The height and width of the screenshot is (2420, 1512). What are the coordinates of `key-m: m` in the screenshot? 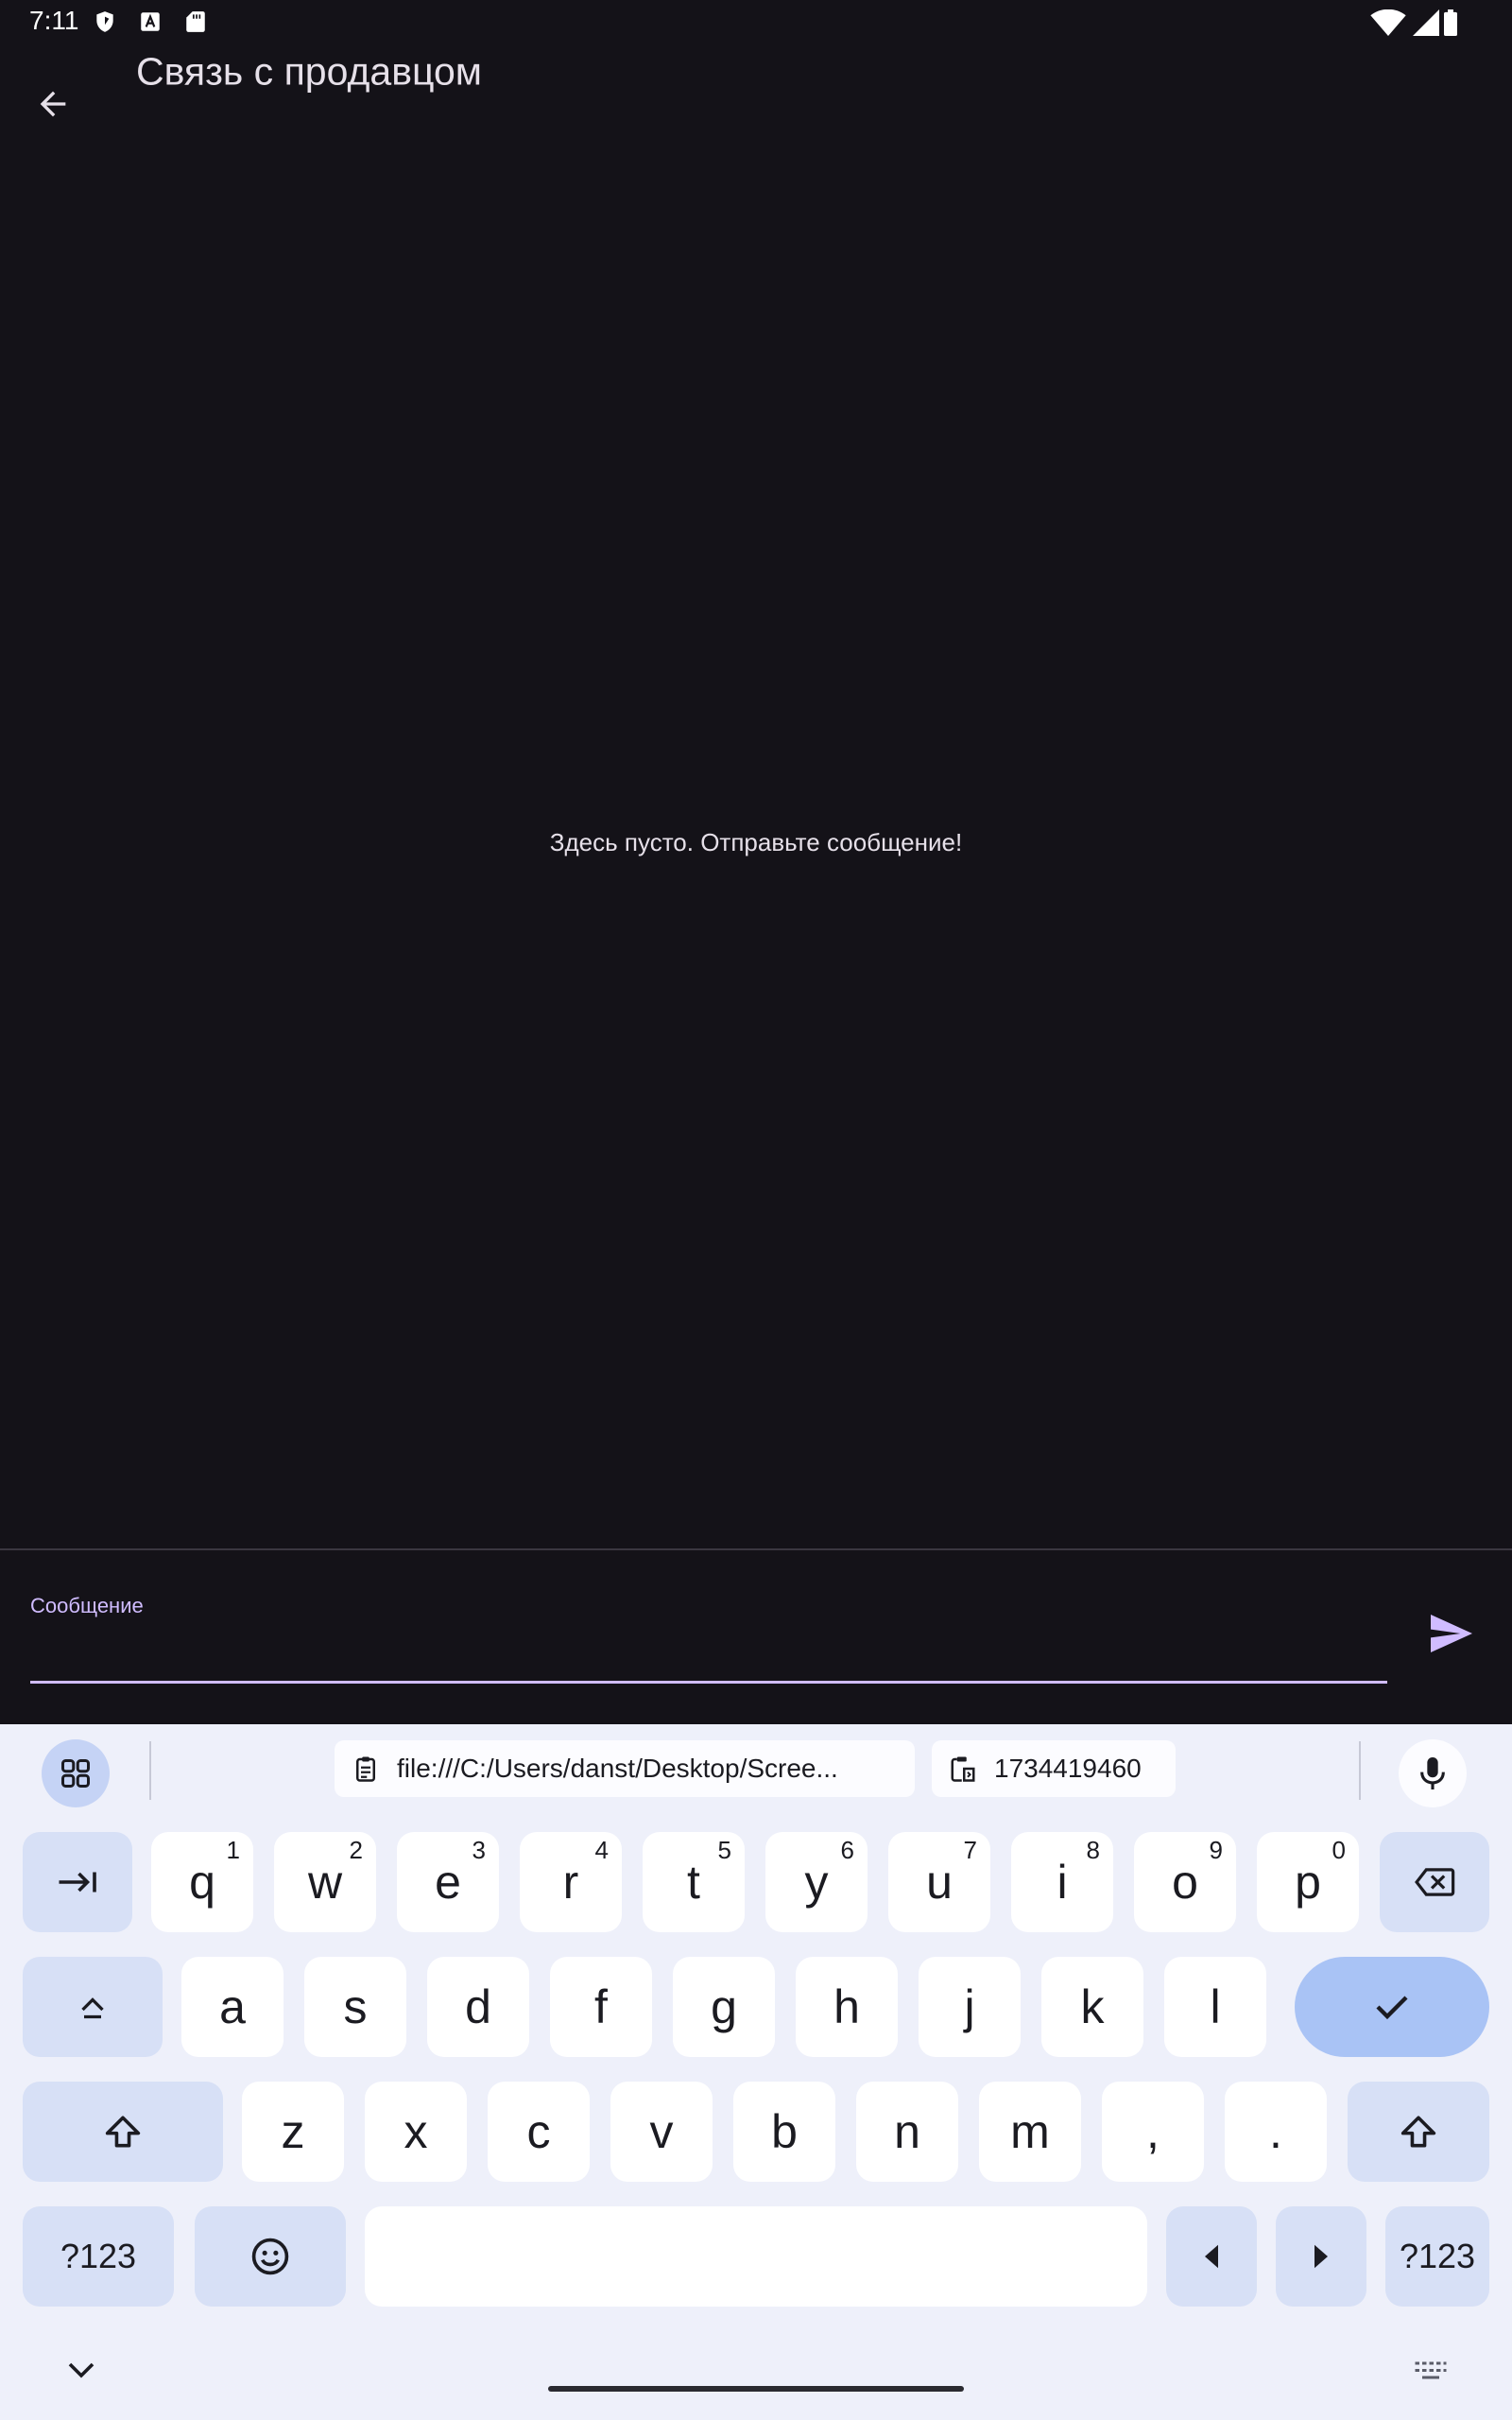 It's located at (1030, 2132).